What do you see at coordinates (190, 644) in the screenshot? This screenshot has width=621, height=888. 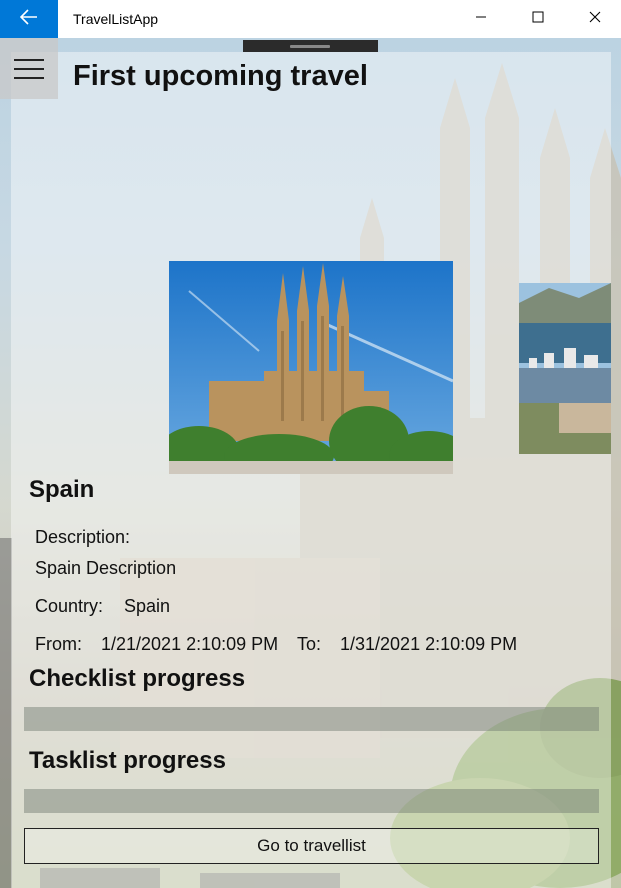 I see `from-date: 1/21/2021 2:10:09 PM` at bounding box center [190, 644].